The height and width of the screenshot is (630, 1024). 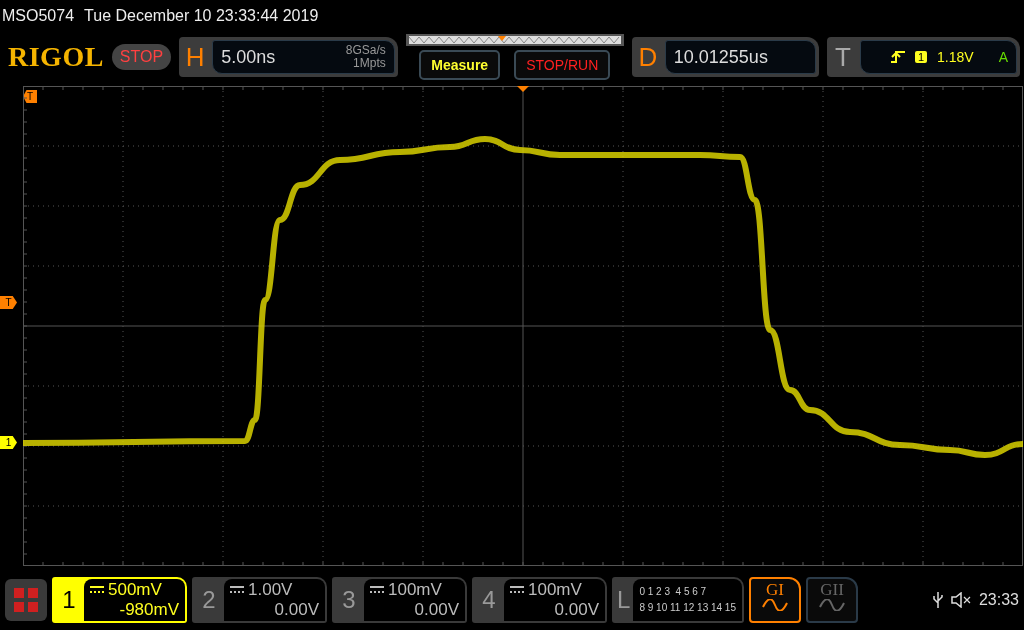 I want to click on measure-button: Measure, so click(x=460, y=65).